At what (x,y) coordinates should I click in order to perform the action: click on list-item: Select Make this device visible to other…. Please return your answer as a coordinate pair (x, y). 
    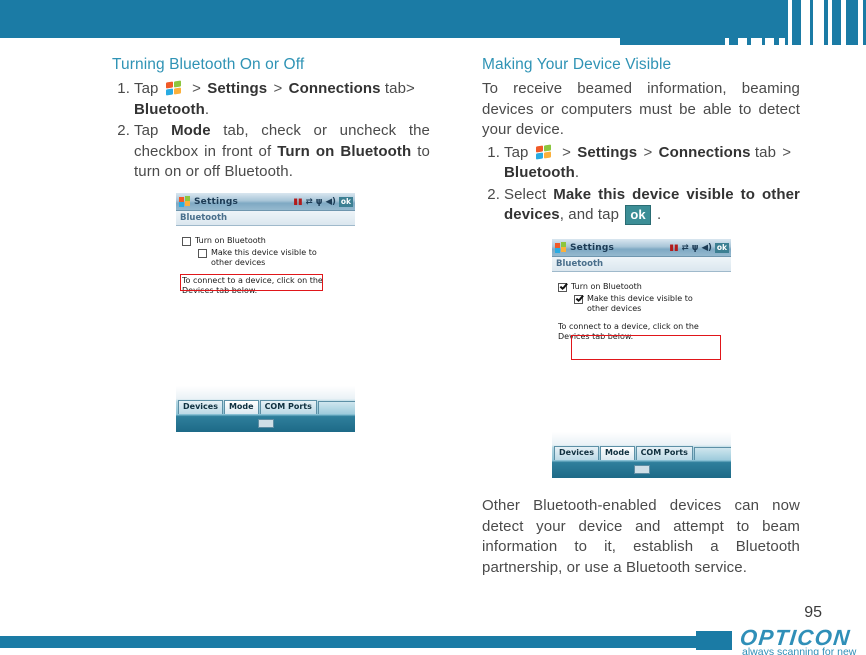
    Looking at the image, I should click on (641, 205).